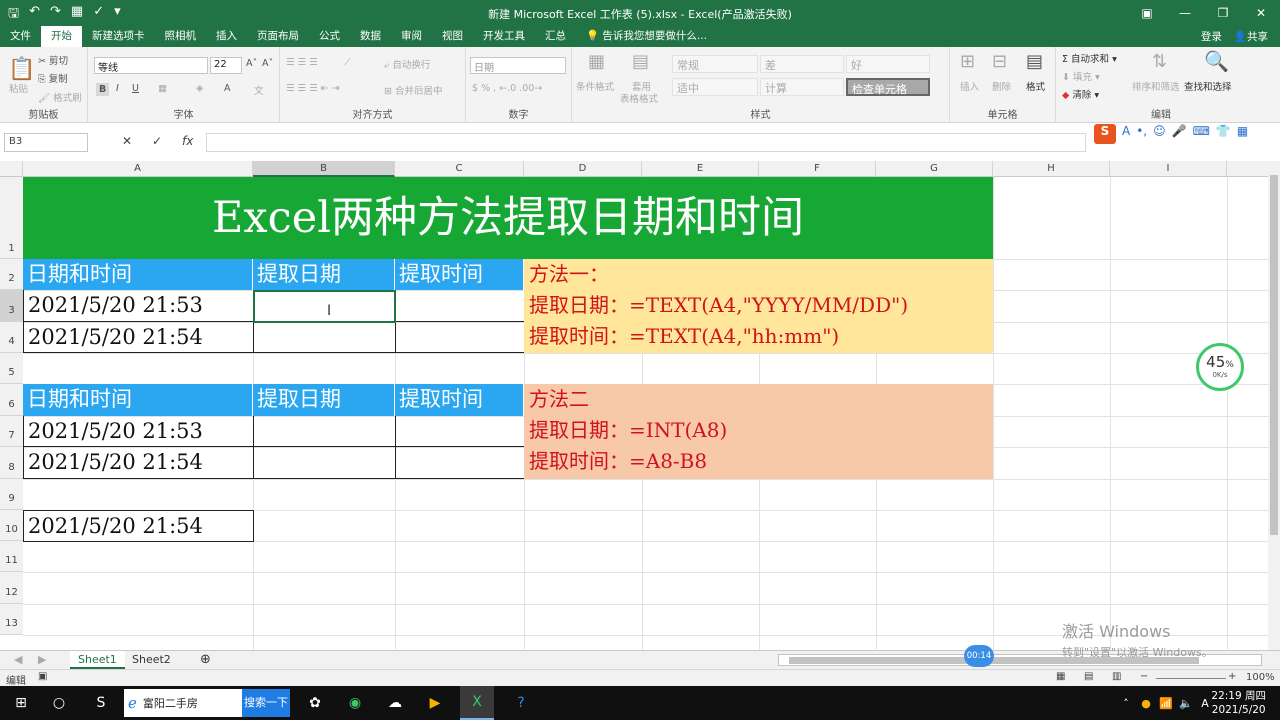  Describe the element at coordinates (888, 87) in the screenshot. I see `style-check-cell: 检查单元格` at that location.